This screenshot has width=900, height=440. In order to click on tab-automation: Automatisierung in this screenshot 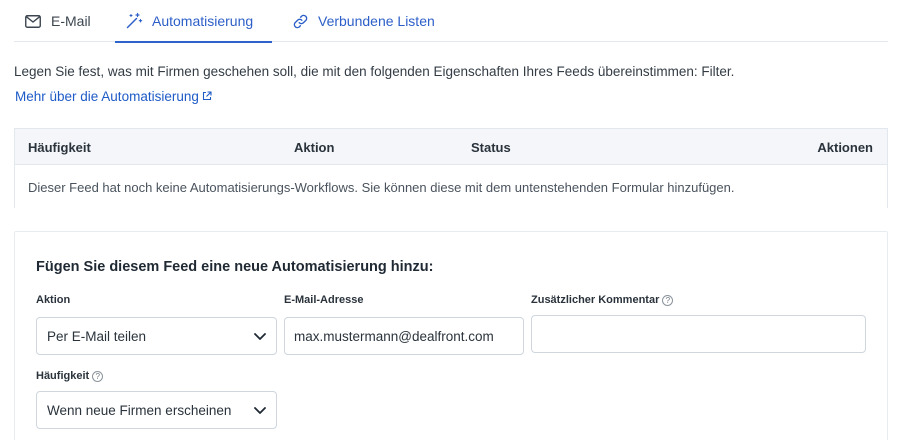, I will do `click(193, 21)`.